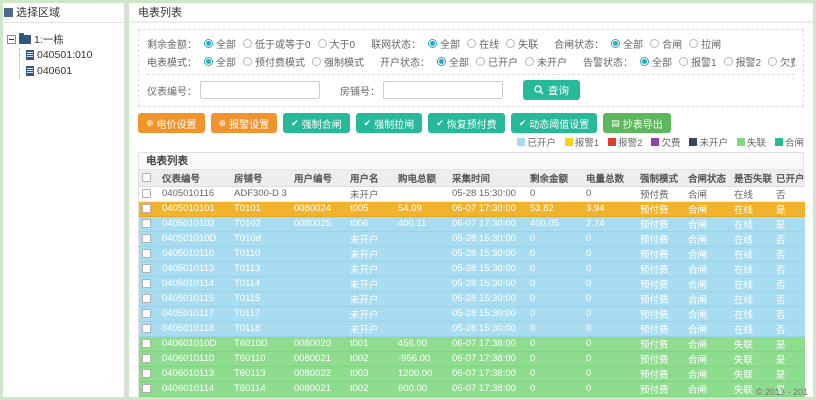 The width and height of the screenshot is (816, 400). I want to click on action-button: ✔ 强制合闸, so click(316, 123).